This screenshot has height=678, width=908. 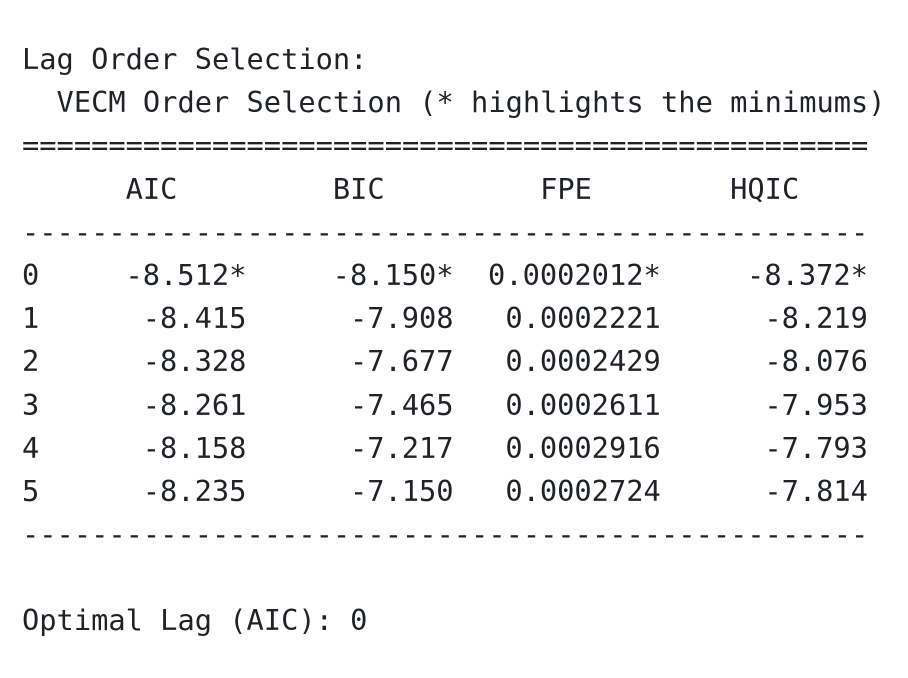 I want to click on lag-cell: 2, so click(x=31, y=361).